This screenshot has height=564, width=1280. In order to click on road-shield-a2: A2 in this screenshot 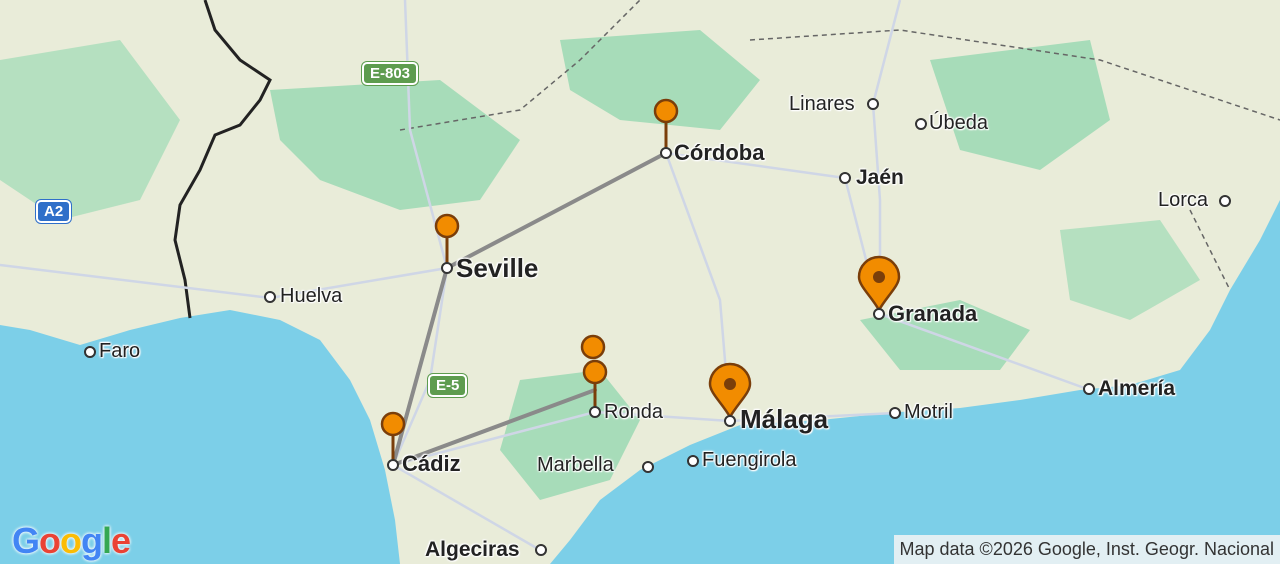, I will do `click(54, 211)`.